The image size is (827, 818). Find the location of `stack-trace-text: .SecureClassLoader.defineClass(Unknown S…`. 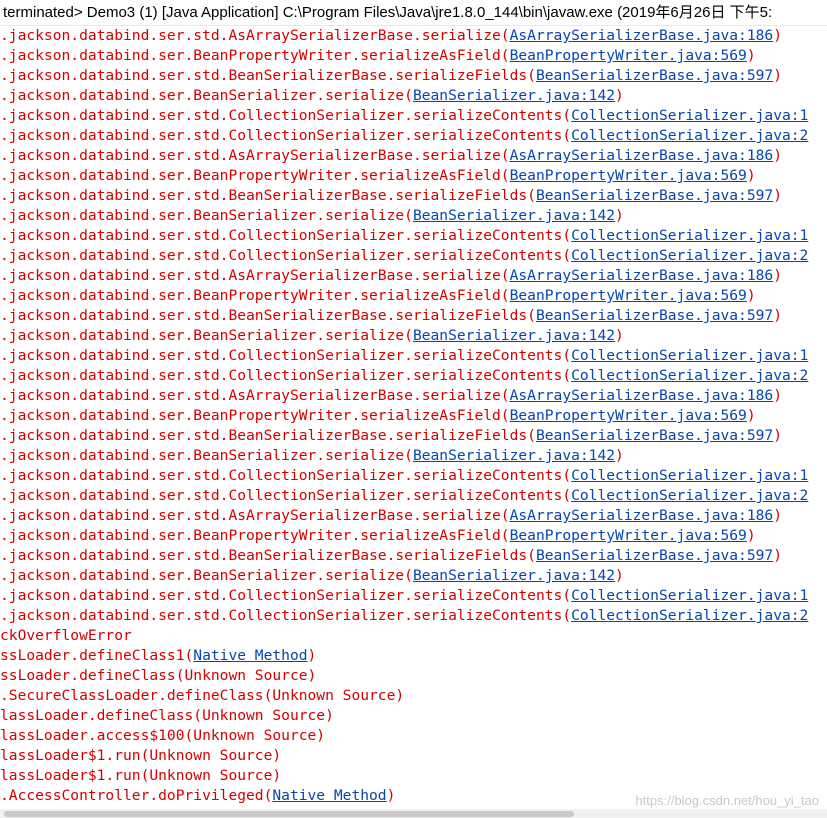

stack-trace-text: .SecureClassLoader.defineClass(Unknown S… is located at coordinates (202, 695).